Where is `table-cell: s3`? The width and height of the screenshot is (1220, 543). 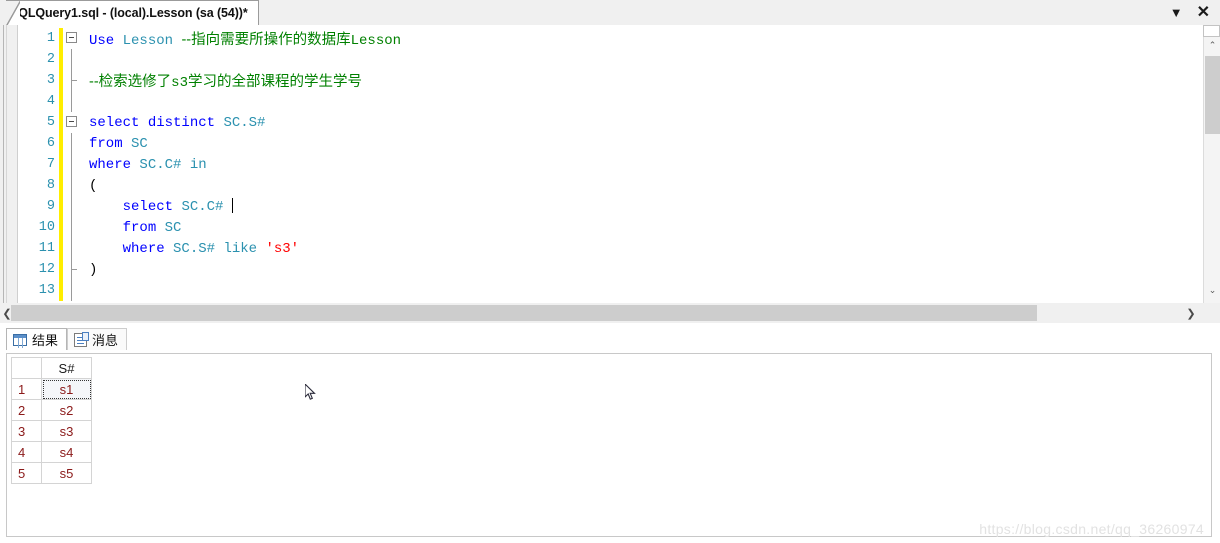 table-cell: s3 is located at coordinates (66, 431).